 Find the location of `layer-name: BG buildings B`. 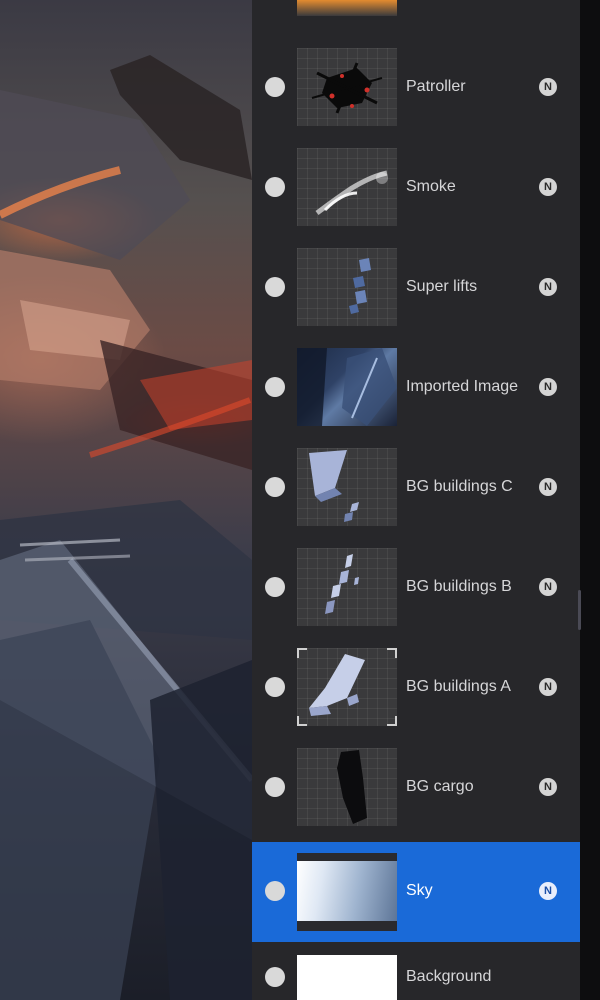

layer-name: BG buildings B is located at coordinates (459, 586).